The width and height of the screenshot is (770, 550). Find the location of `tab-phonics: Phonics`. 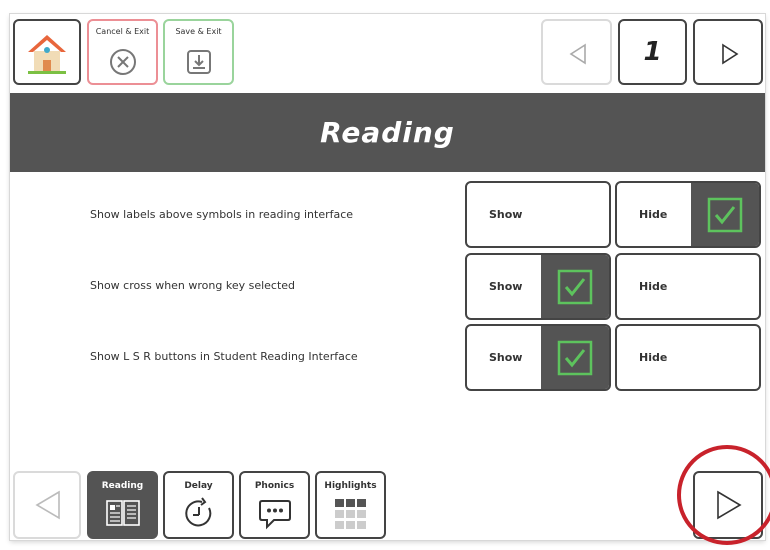

tab-phonics: Phonics is located at coordinates (274, 505).